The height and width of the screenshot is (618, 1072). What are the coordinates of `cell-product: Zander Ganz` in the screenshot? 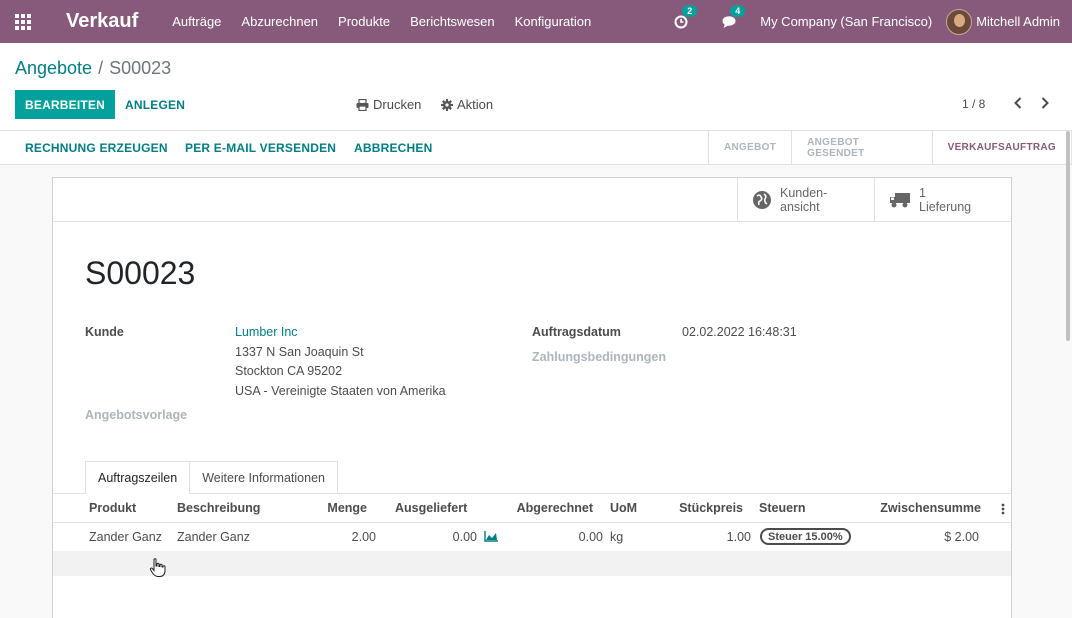 It's located at (125, 537).